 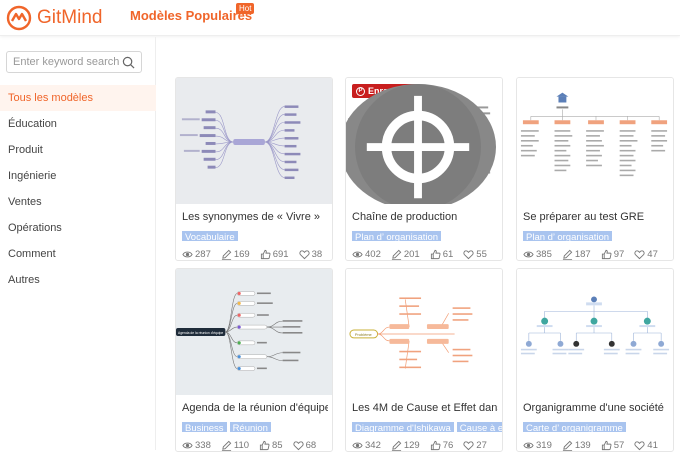 What do you see at coordinates (240, 142) in the screenshot?
I see `mindmap-preview` at bounding box center [240, 142].